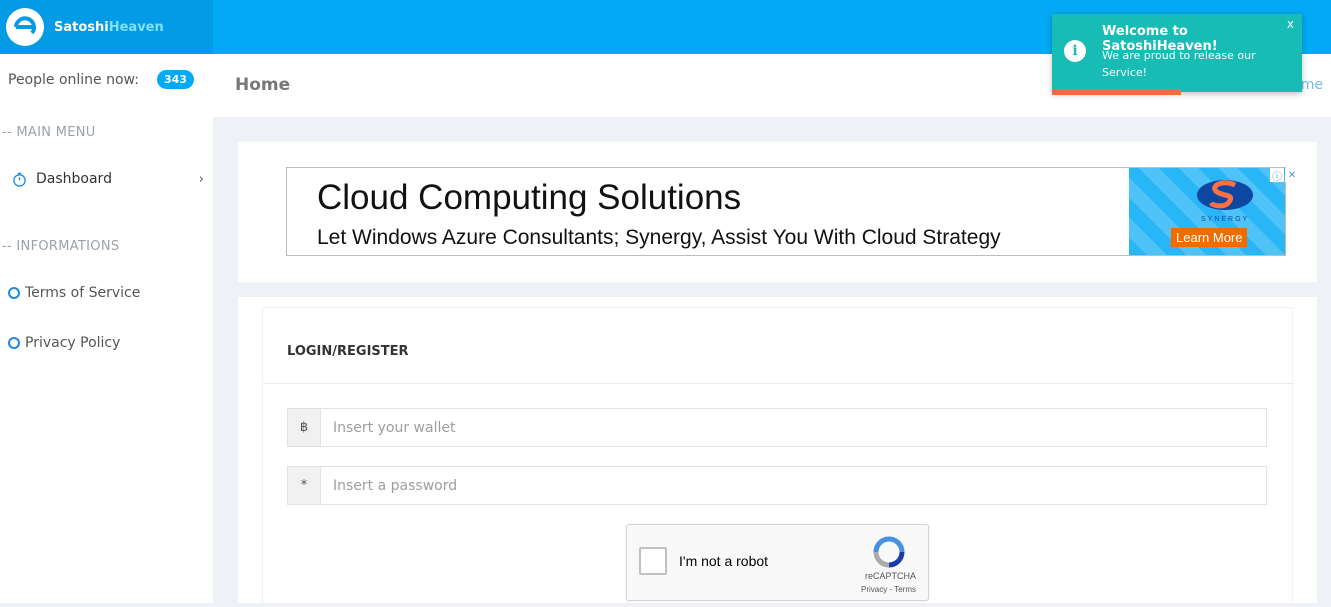 This screenshot has height=607, width=1331. What do you see at coordinates (1225, 219) in the screenshot?
I see `ad-brand: SYNERGY` at bounding box center [1225, 219].